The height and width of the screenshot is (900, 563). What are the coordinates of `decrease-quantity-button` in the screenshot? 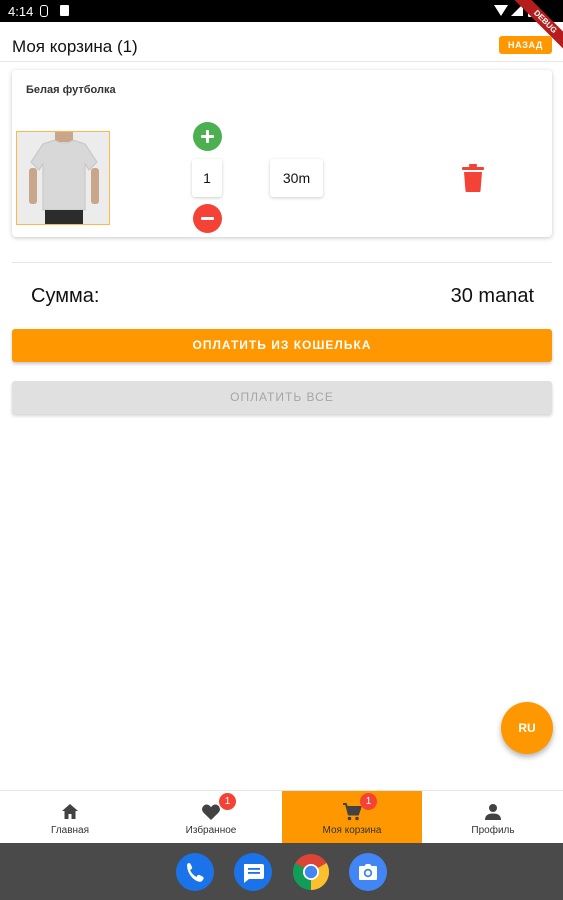 It's located at (207, 218).